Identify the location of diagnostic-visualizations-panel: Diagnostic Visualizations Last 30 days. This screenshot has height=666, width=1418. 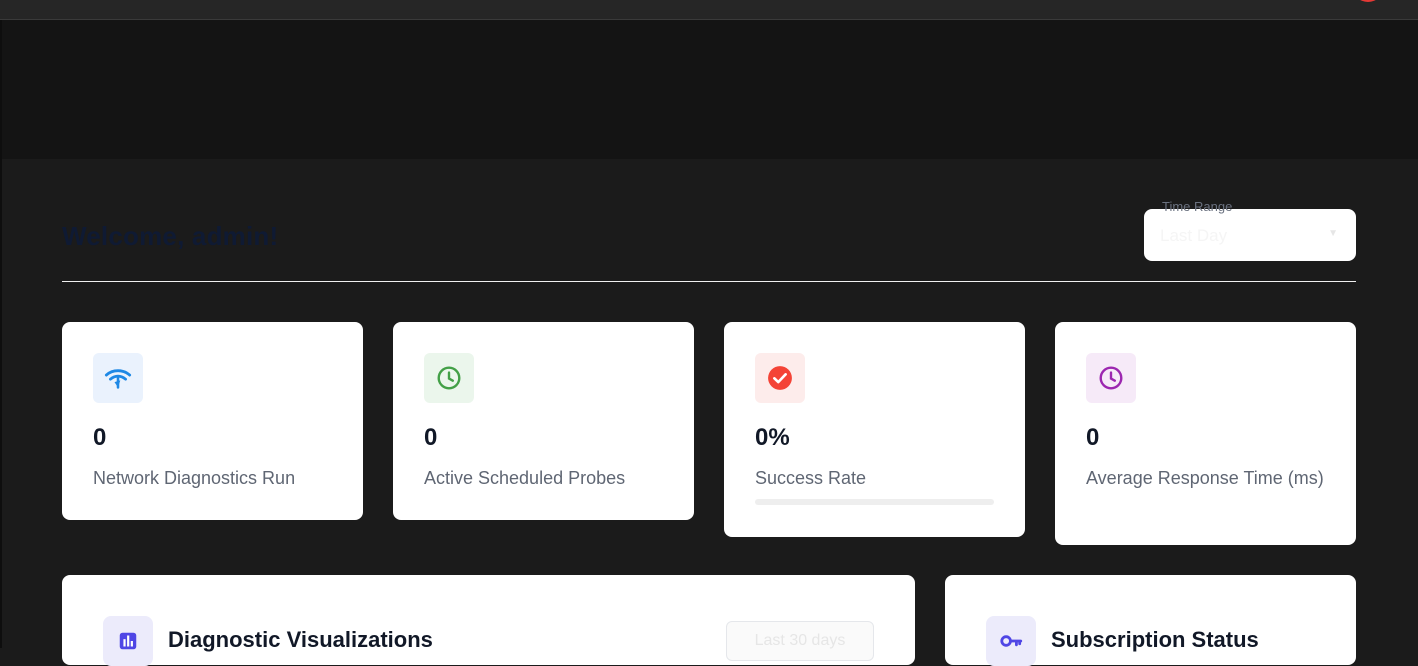
(488, 620).